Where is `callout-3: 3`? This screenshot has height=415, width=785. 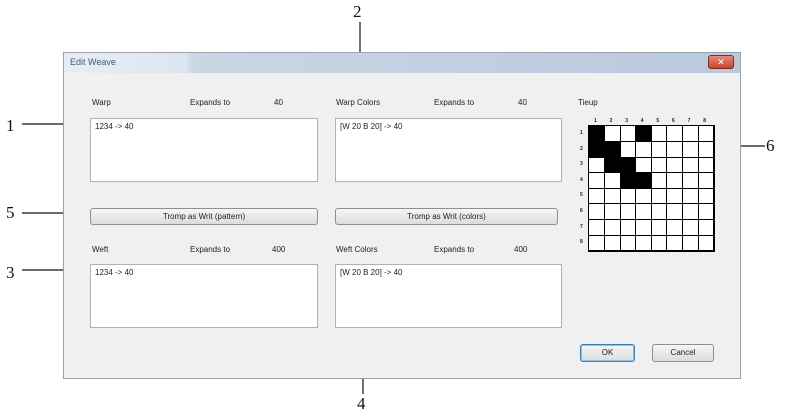 callout-3: 3 is located at coordinates (10, 272).